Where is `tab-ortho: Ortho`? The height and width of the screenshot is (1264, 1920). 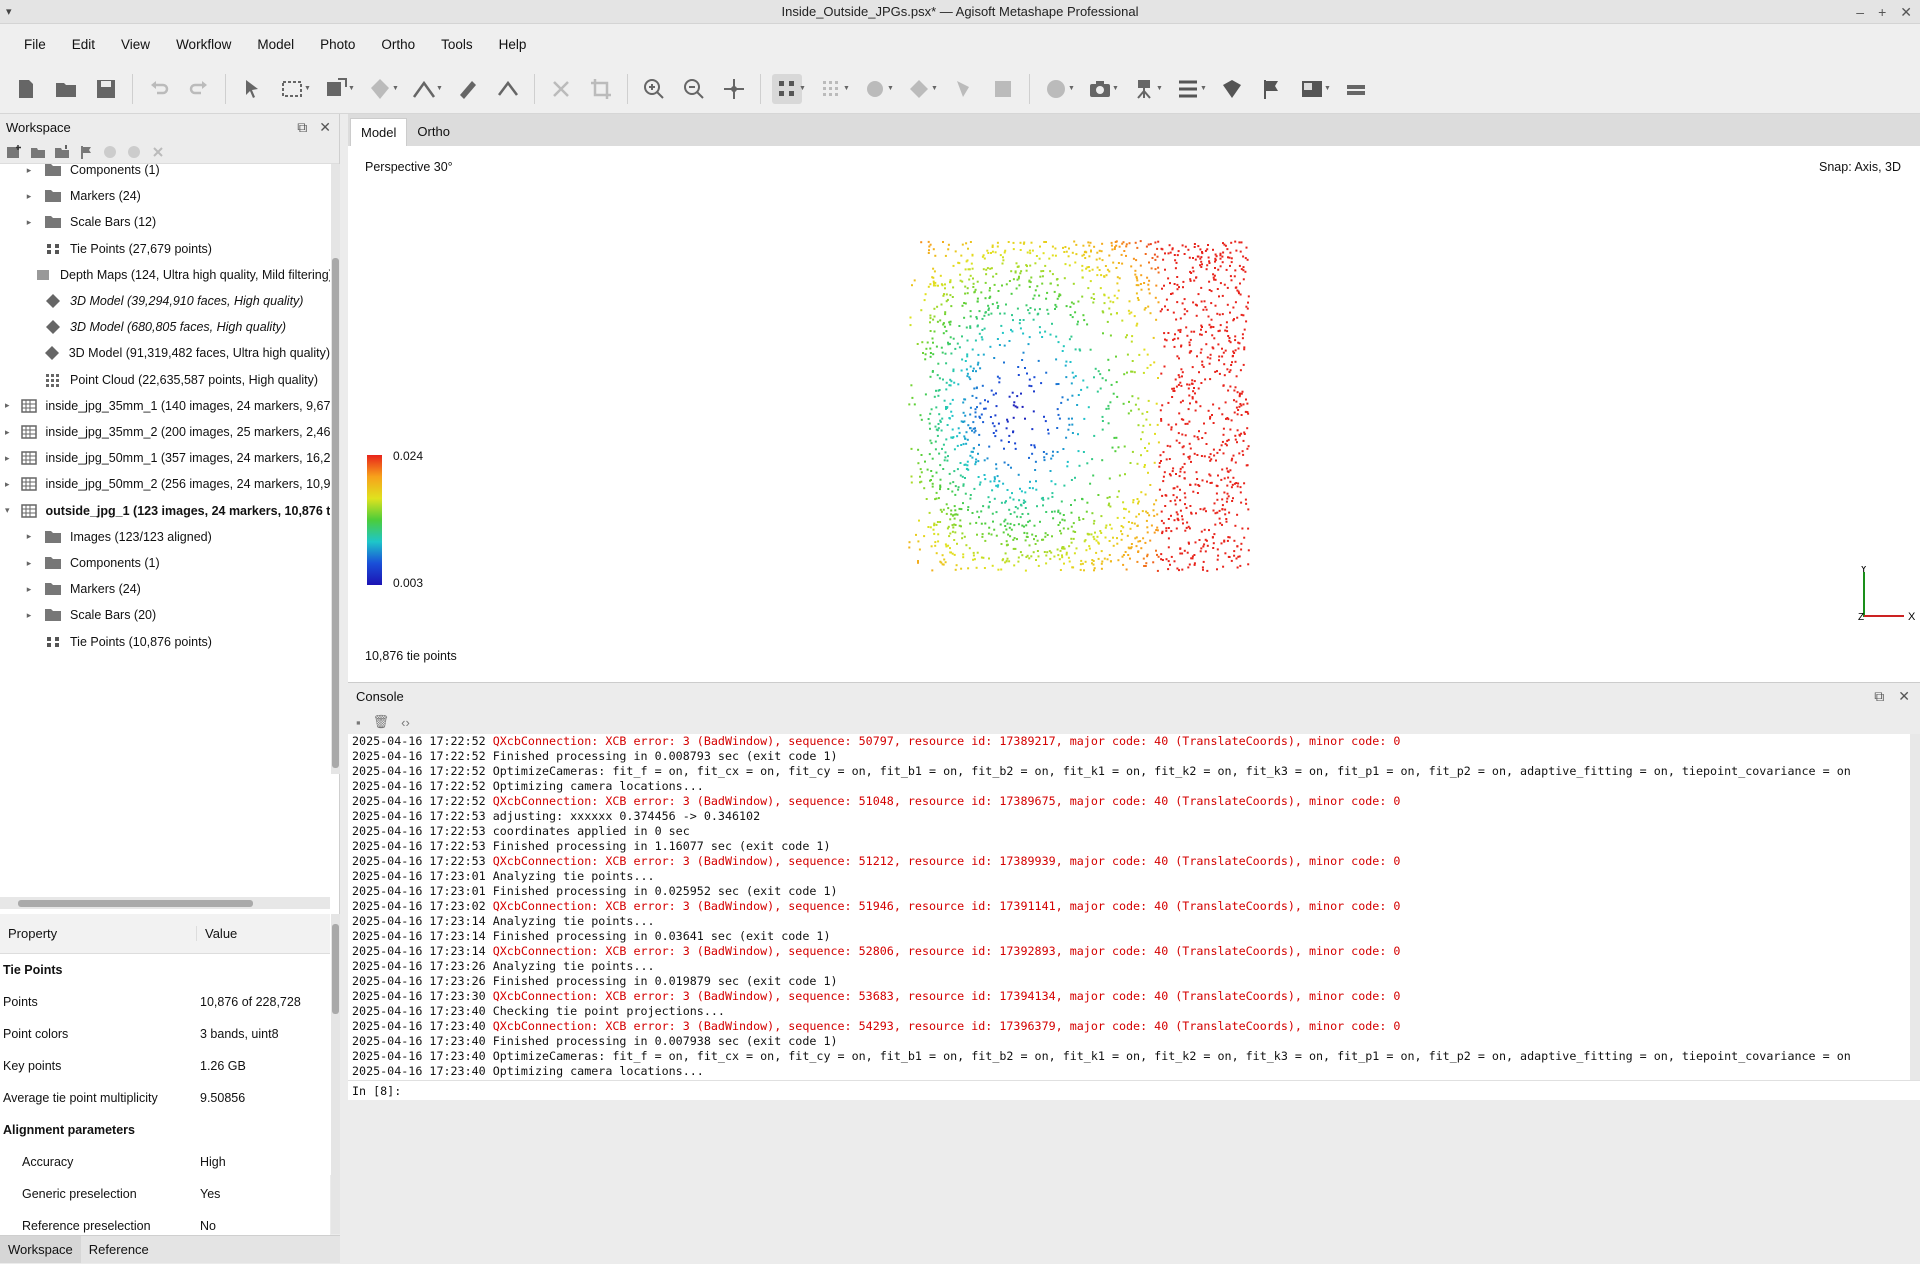
tab-ortho: Ortho is located at coordinates (433, 132).